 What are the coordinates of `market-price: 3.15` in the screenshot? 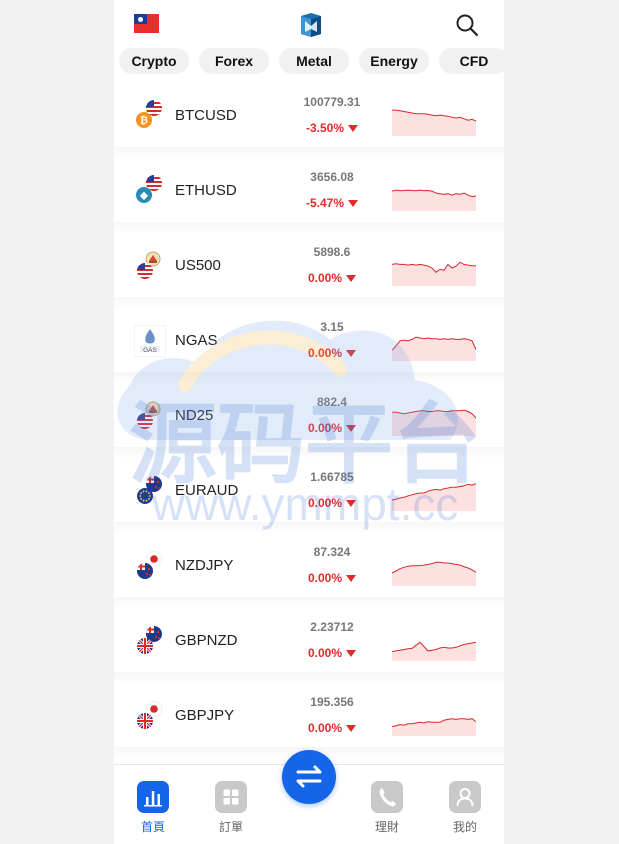 It's located at (332, 327).